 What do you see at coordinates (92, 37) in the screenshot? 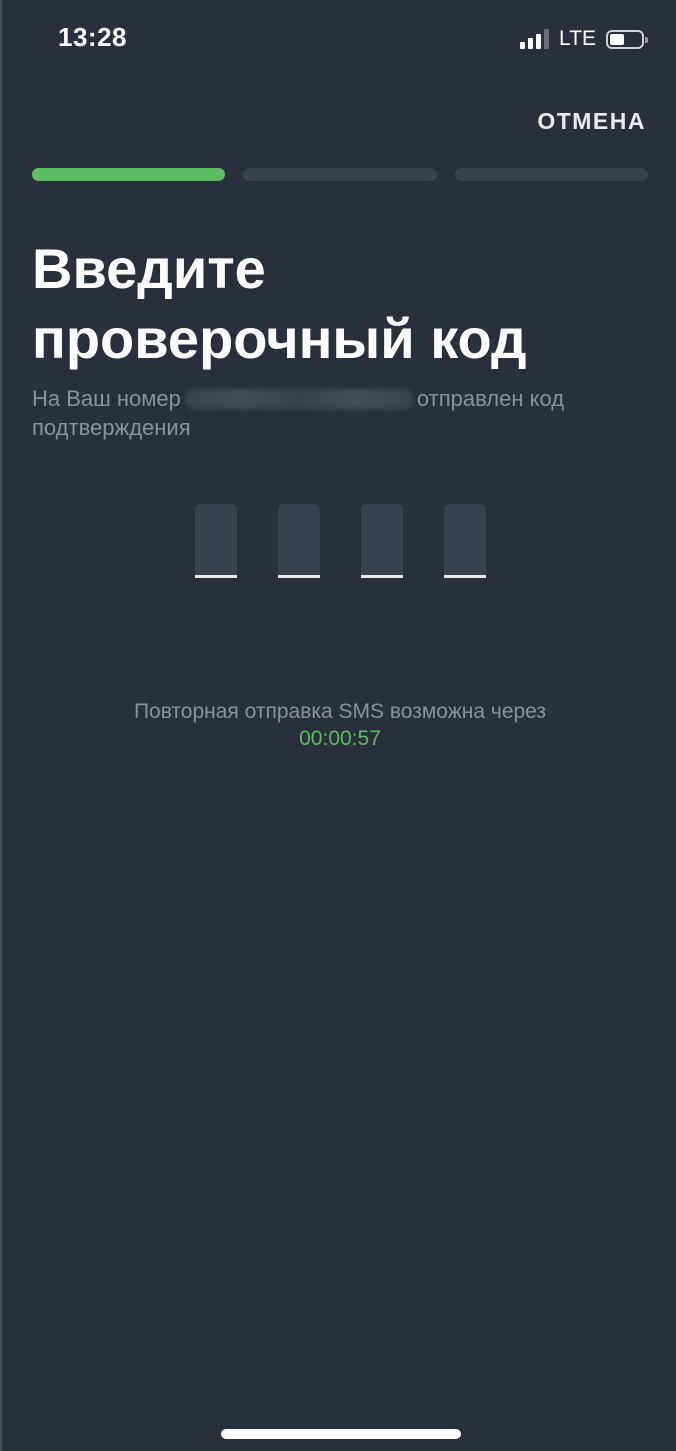
I see `status-time: 13:28` at bounding box center [92, 37].